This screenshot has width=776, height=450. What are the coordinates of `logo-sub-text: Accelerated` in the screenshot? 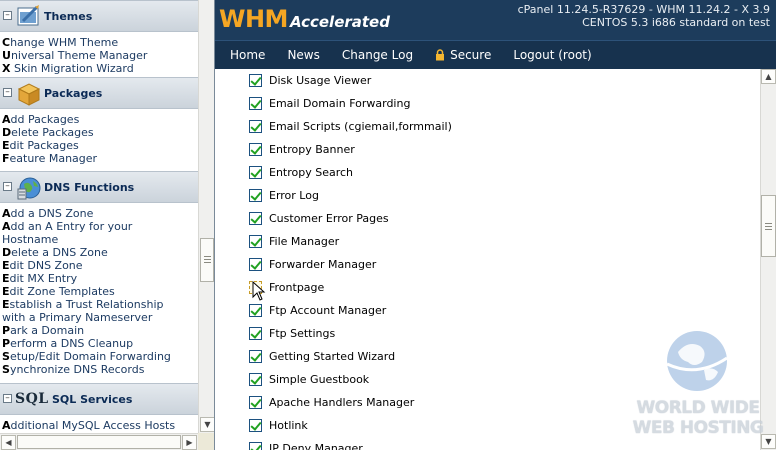 It's located at (339, 22).